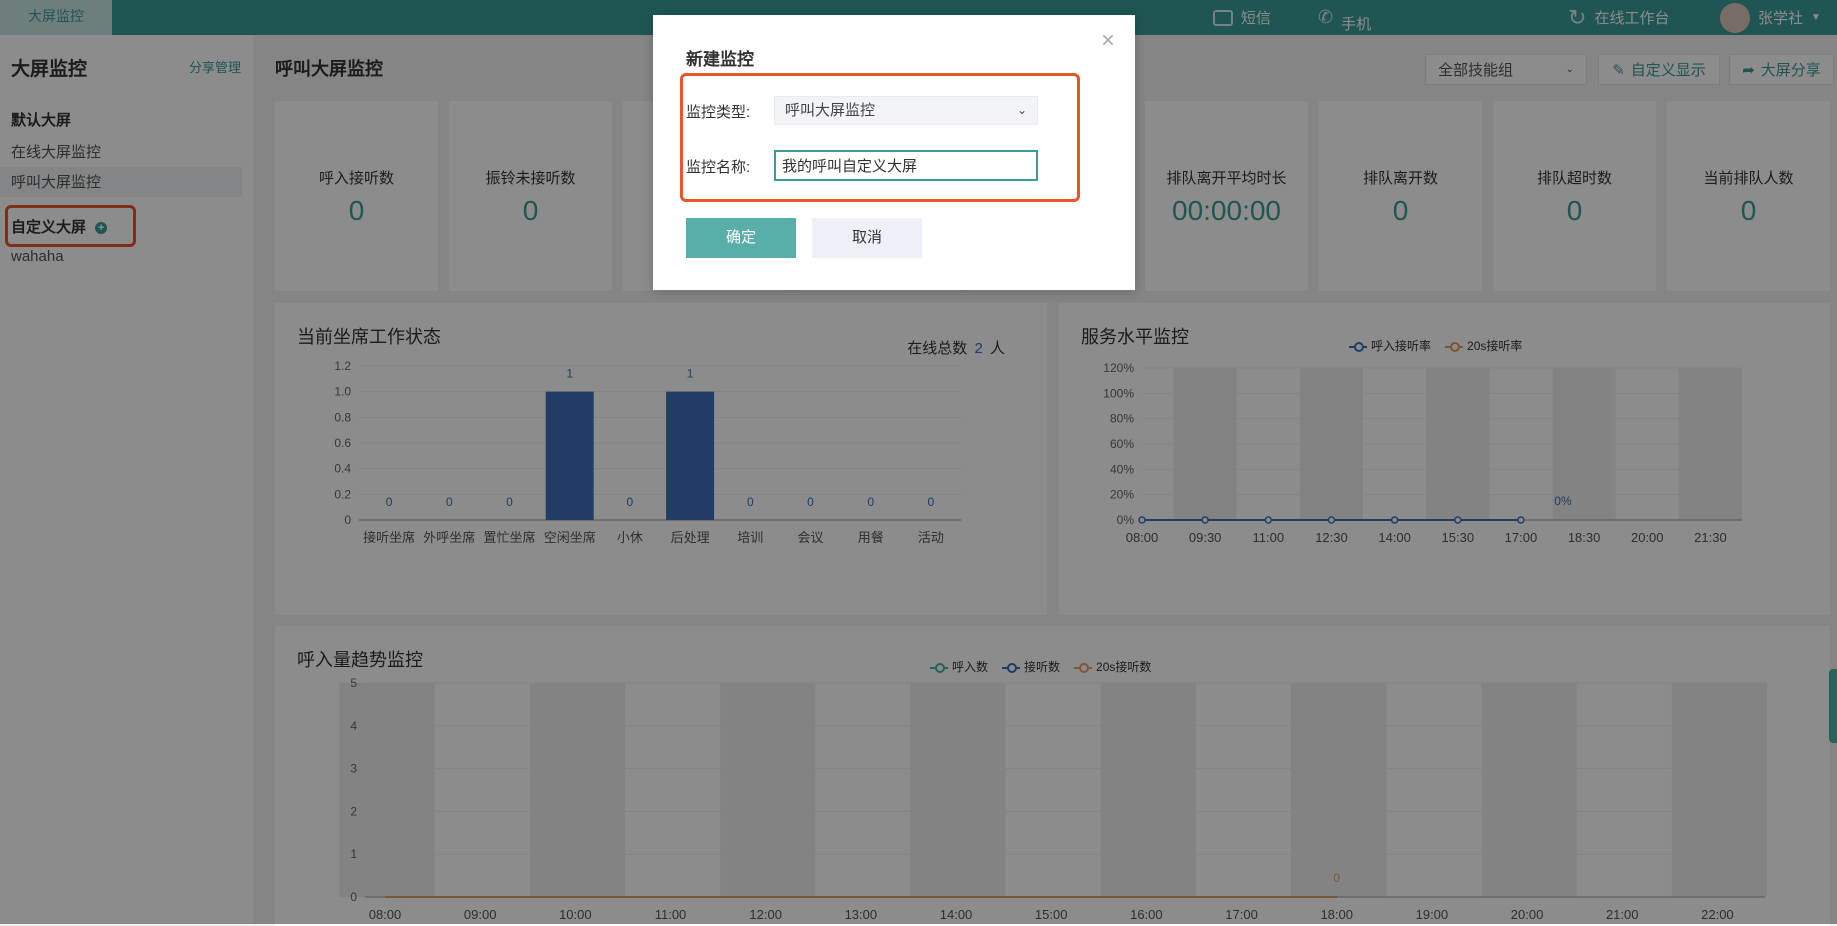 The height and width of the screenshot is (926, 1837). I want to click on new-monitor-dialog: 新建监控 × 监控类型: 呼叫大屏监控 ⌄ 监控名称: 确定 取消, so click(894, 152).